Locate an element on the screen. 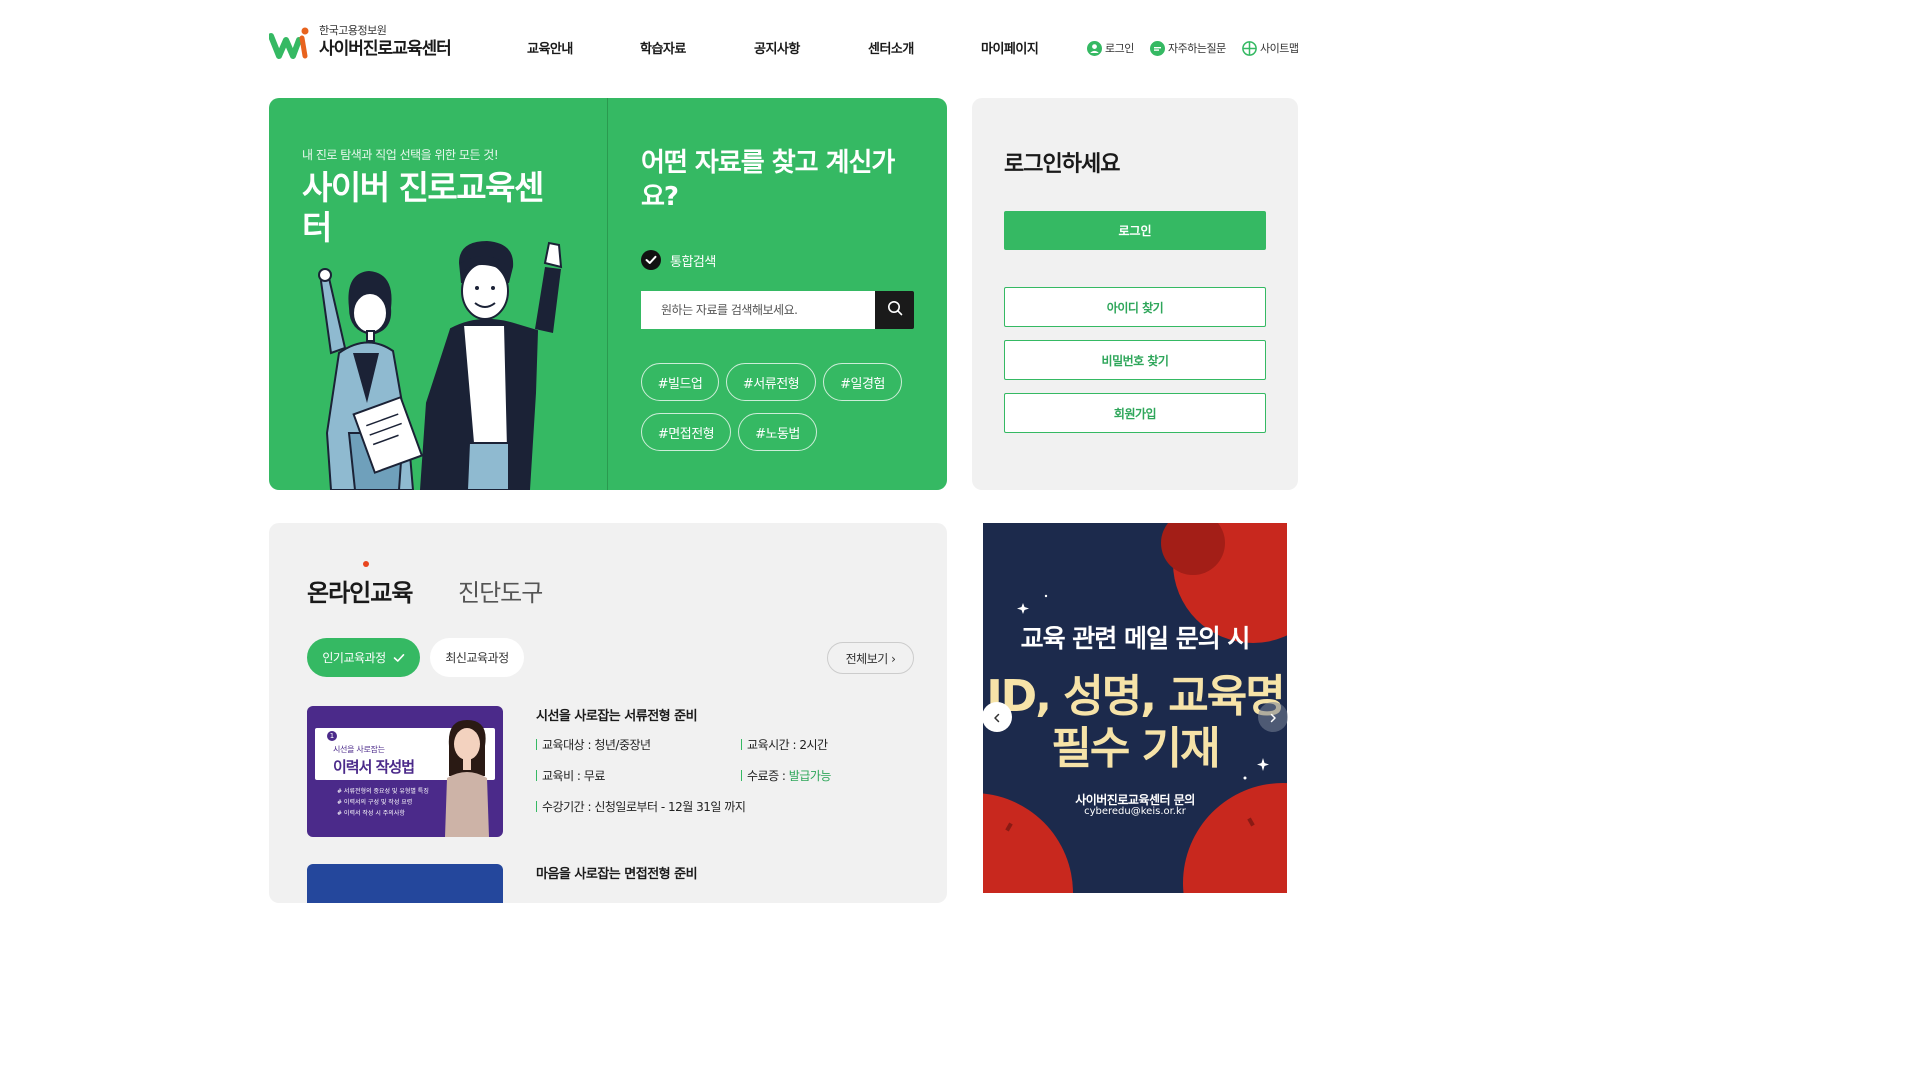  logo-mark-icon is located at coordinates (290, 42).